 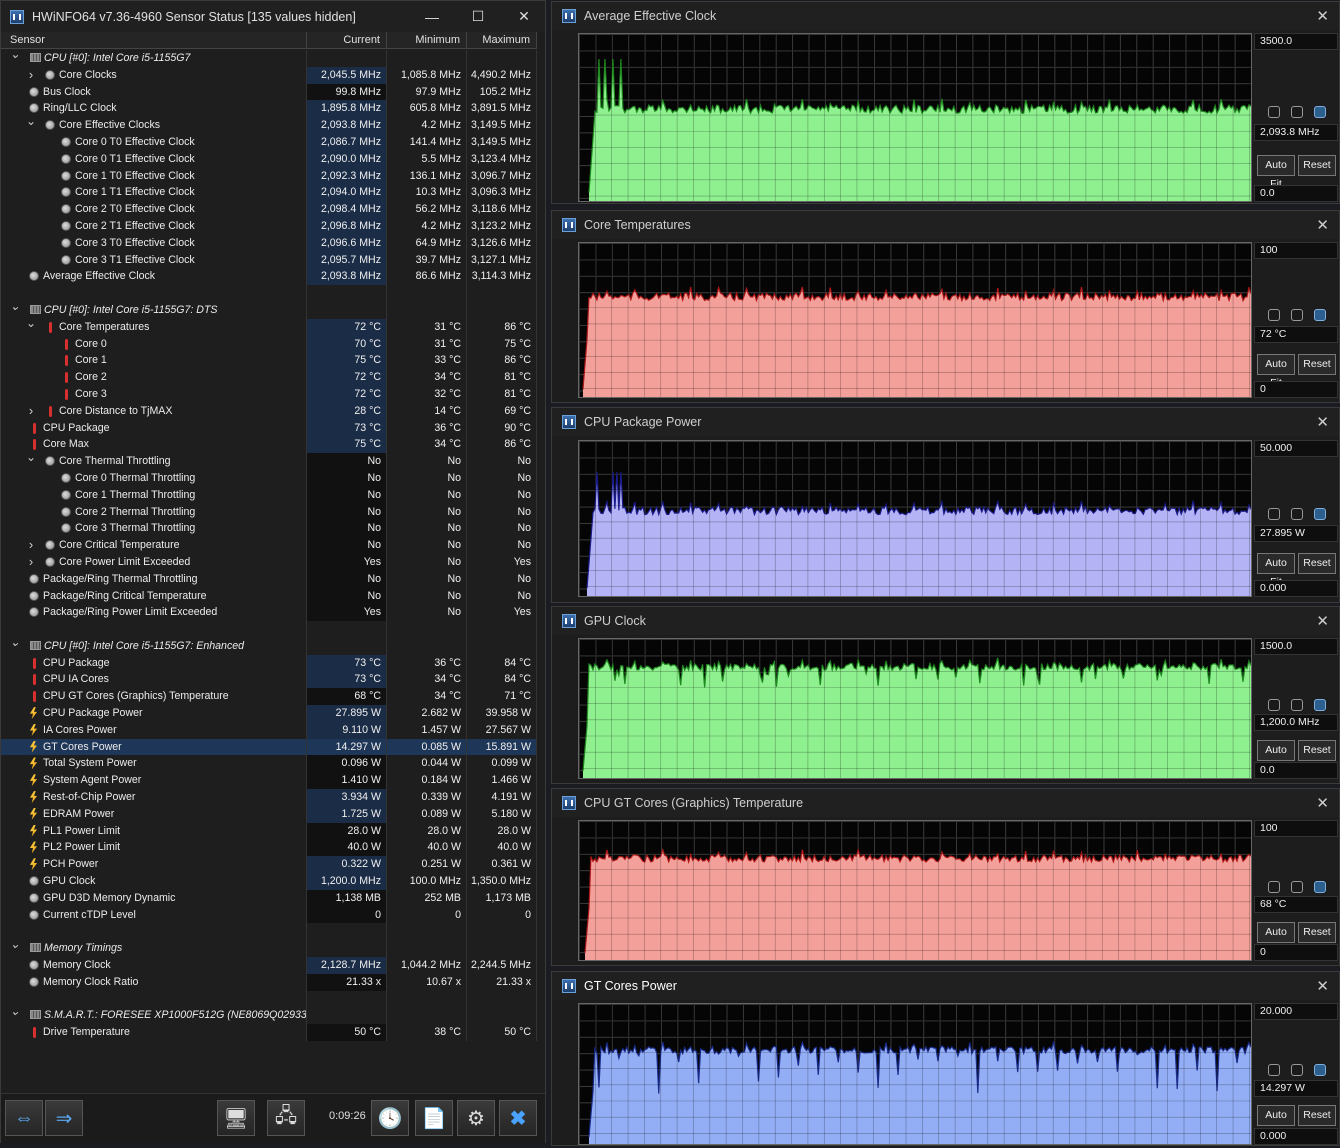 What do you see at coordinates (269, 848) in the screenshot?
I see `sensor-row: PL2 Power Limit 40.0 W 40.0 W 40.0 W` at bounding box center [269, 848].